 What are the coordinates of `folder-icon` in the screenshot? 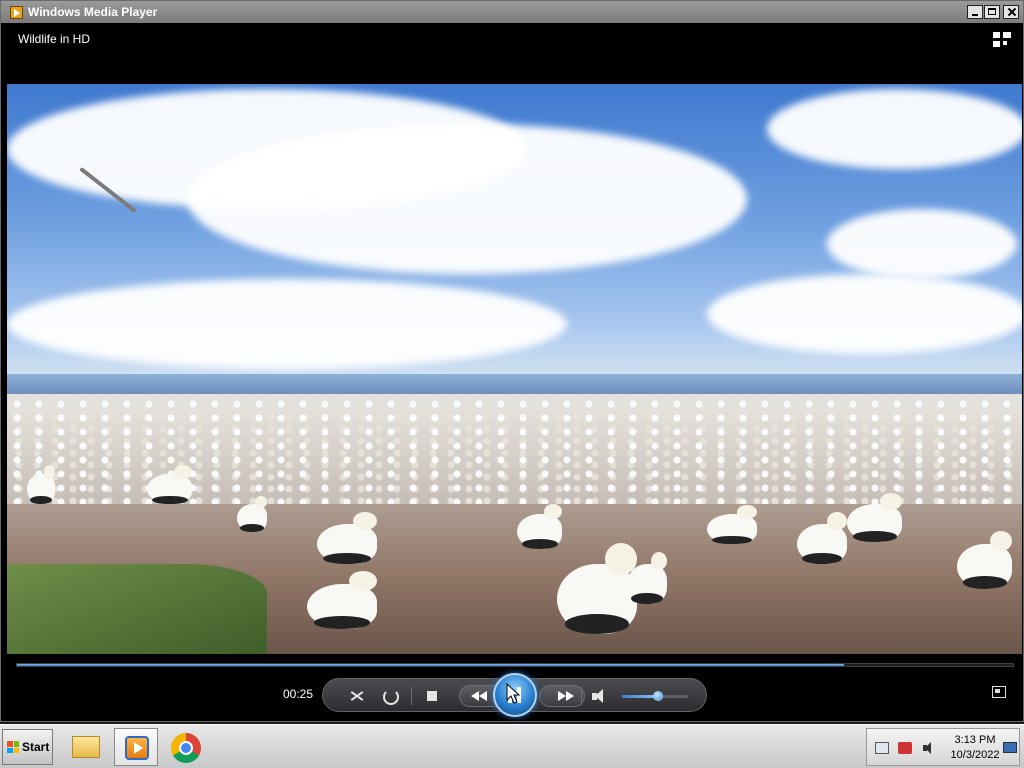 It's located at (86, 747).